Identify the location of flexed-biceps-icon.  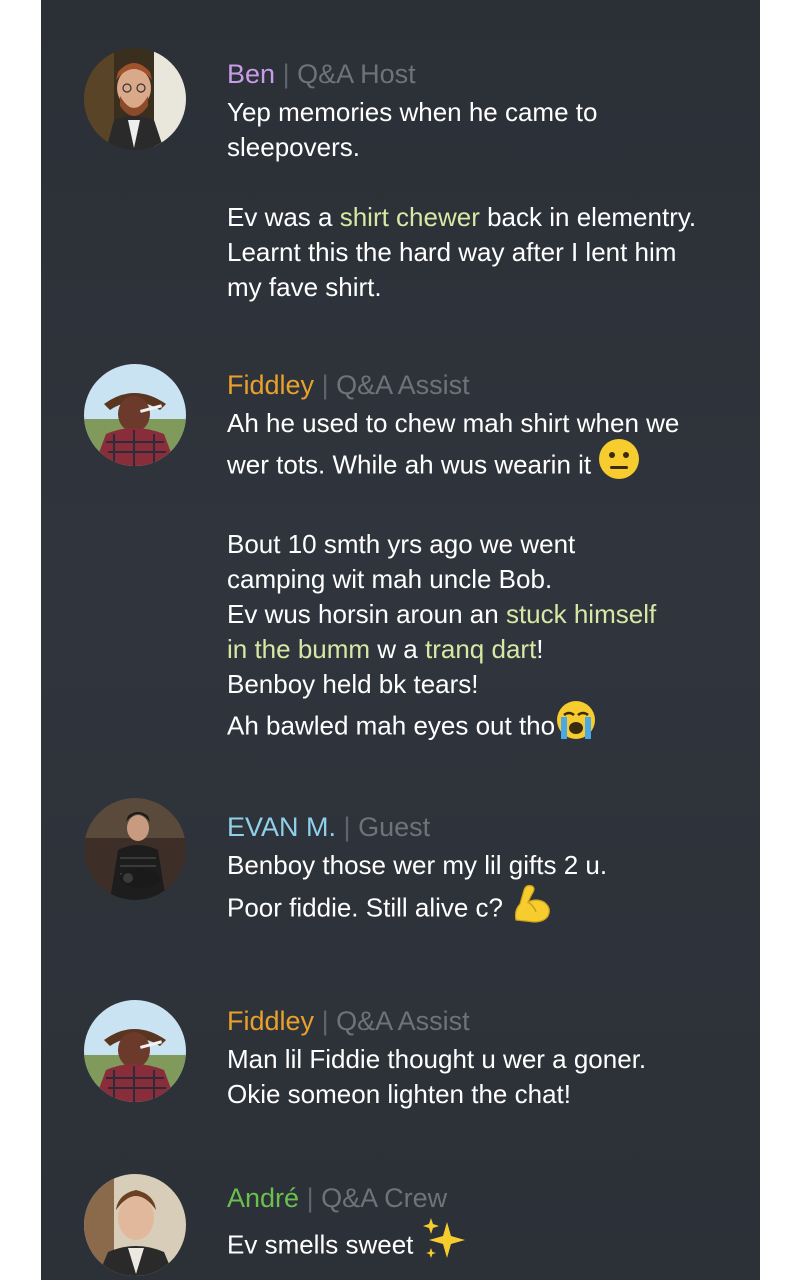
(532, 906).